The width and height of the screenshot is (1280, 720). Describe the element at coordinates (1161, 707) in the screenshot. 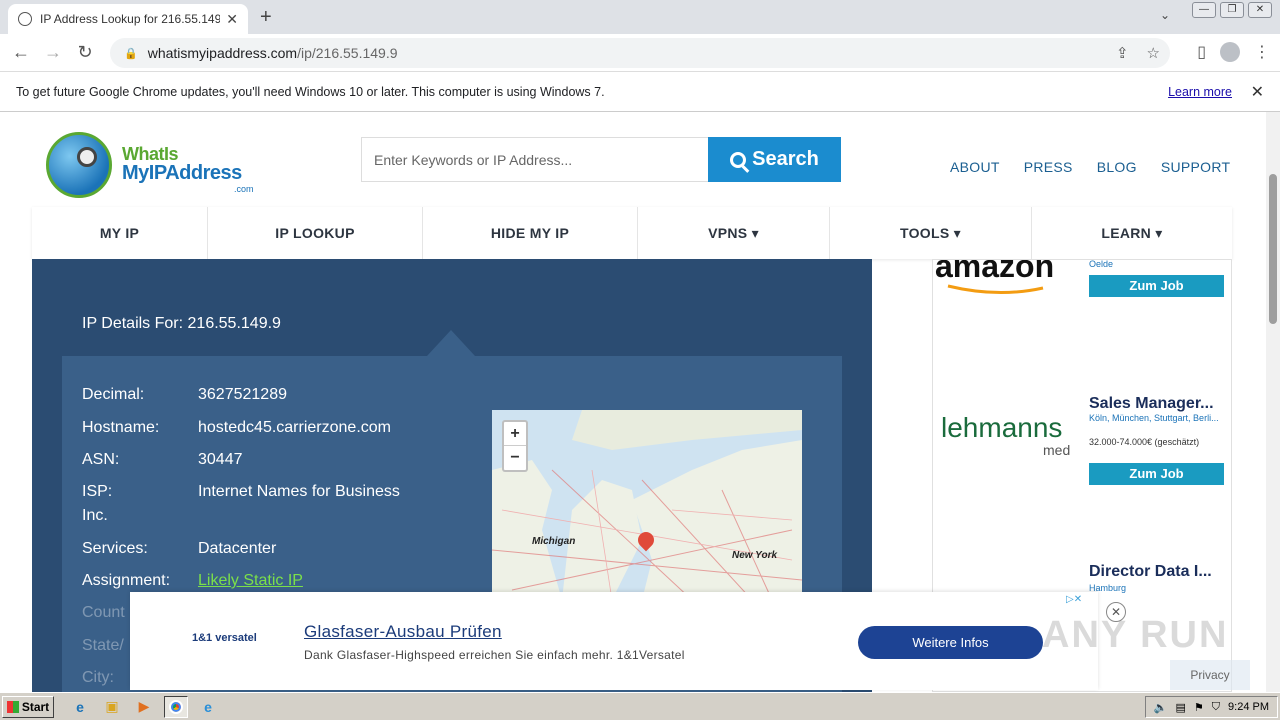

I see `volume-icon: 🔈` at that location.